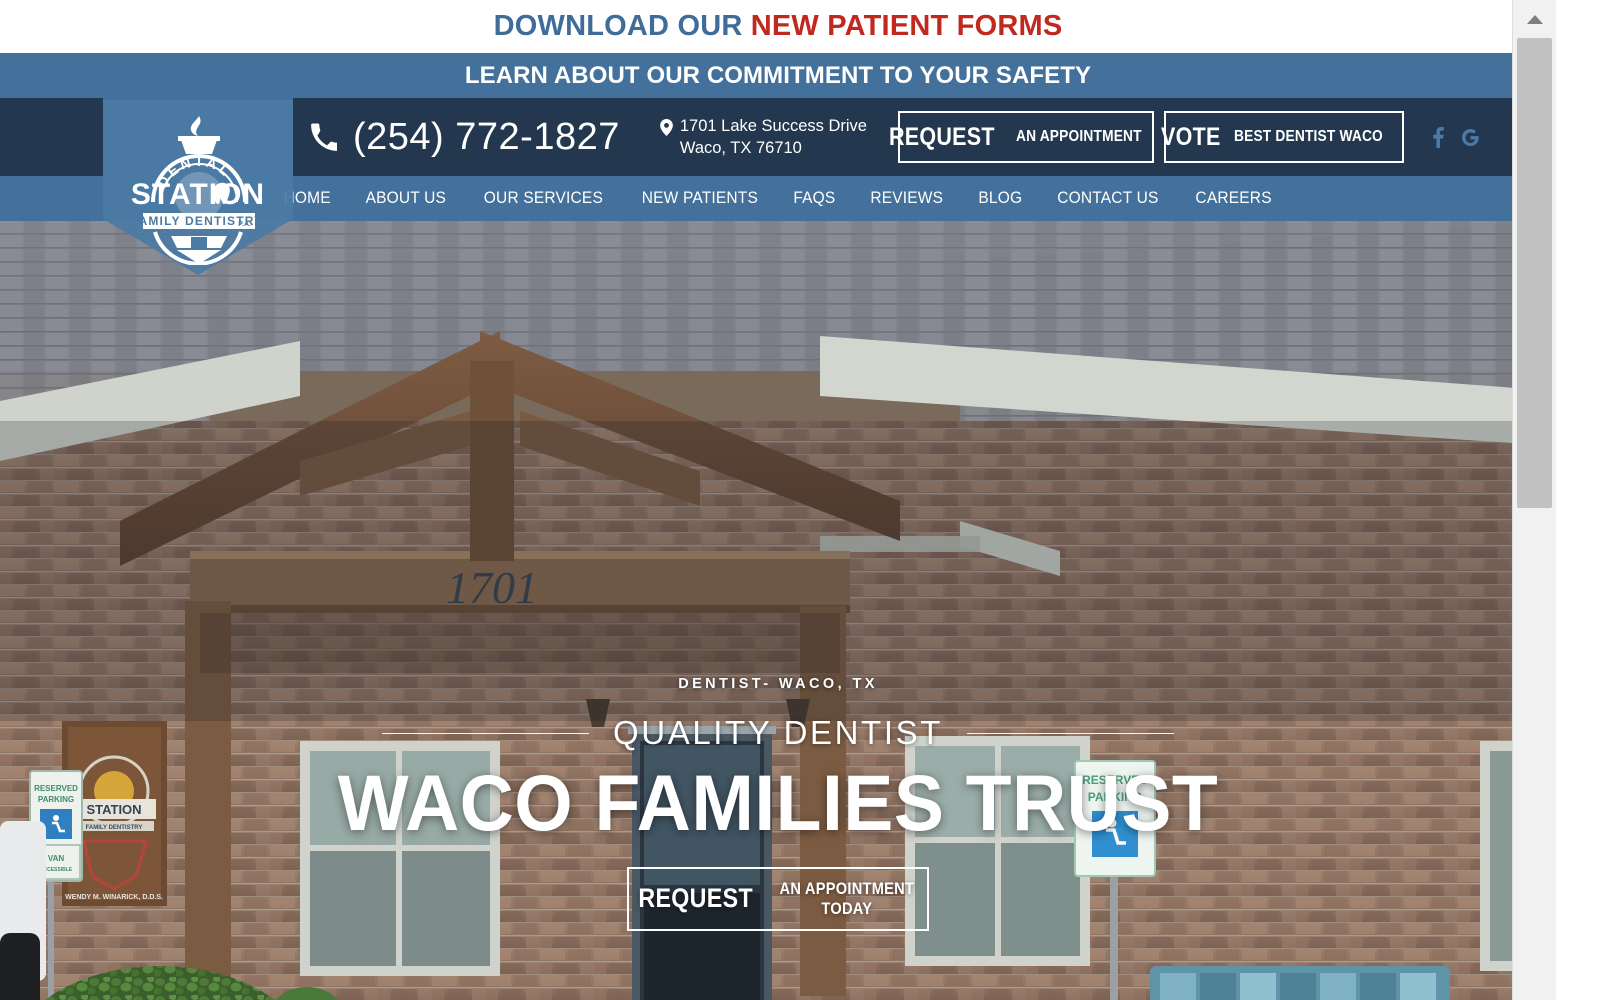 Image resolution: width=1600 pixels, height=1000 pixels. I want to click on phone-link: (254) 772-1827, so click(465, 137).